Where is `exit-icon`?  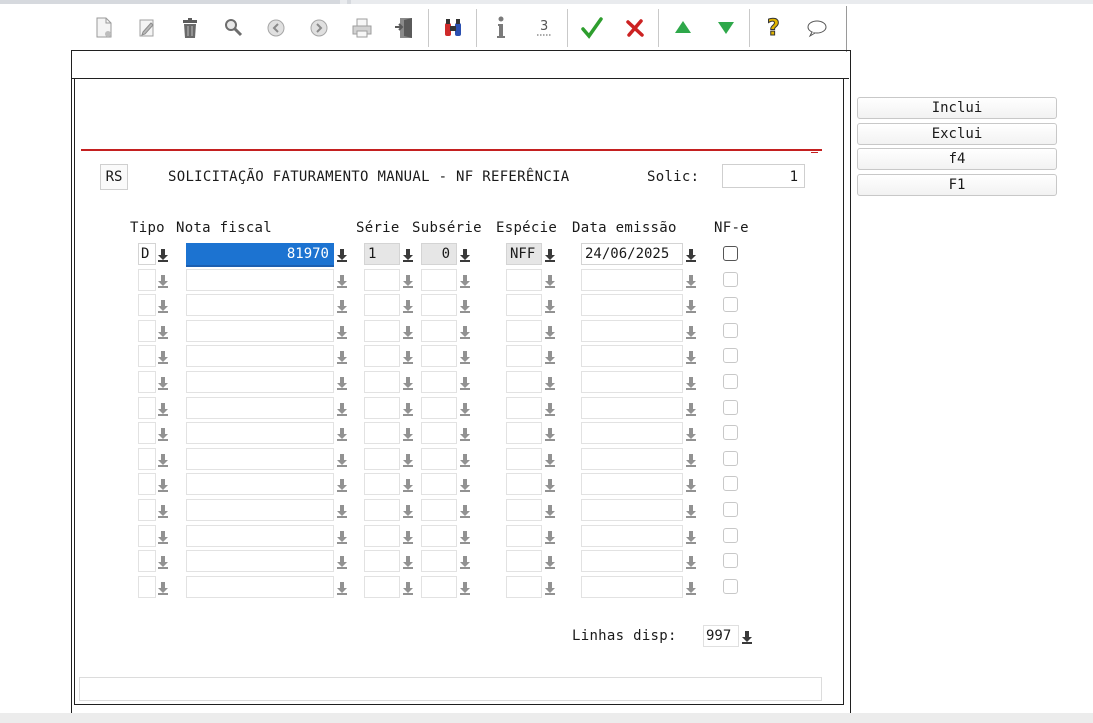
exit-icon is located at coordinates (404, 28).